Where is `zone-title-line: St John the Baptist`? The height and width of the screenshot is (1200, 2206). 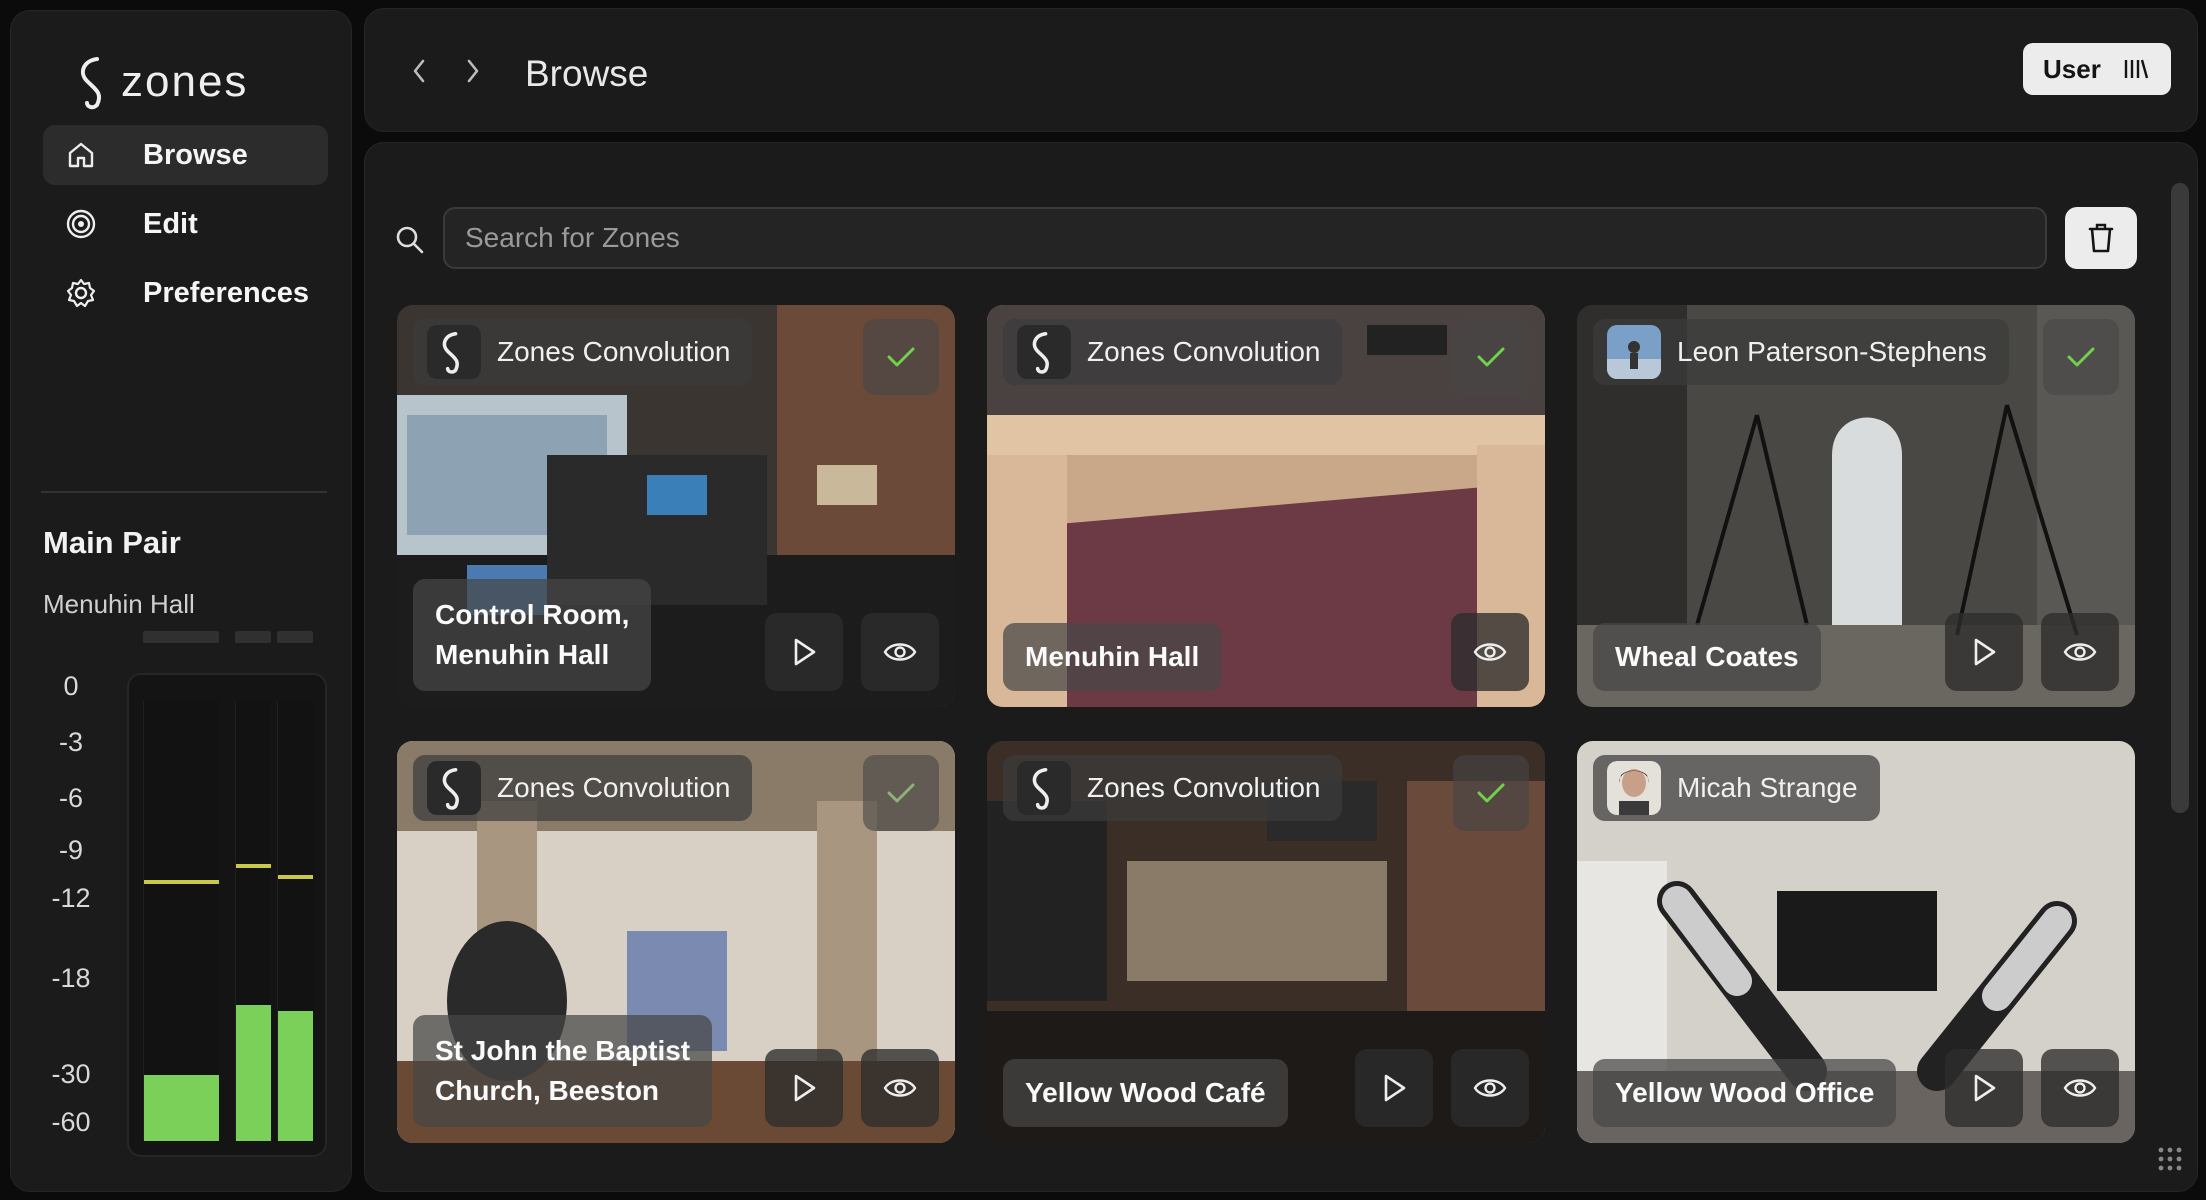
zone-title-line: St John the Baptist is located at coordinates (563, 1050).